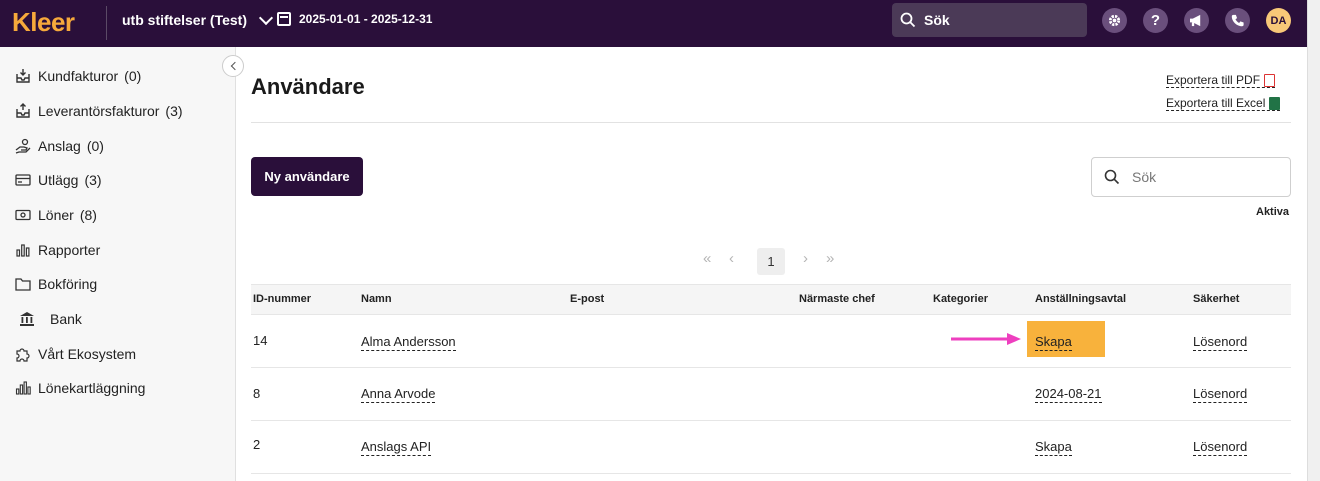 Image resolution: width=1320 pixels, height=481 pixels. I want to click on sidebar-item-loner: Löner (8), so click(55, 215).